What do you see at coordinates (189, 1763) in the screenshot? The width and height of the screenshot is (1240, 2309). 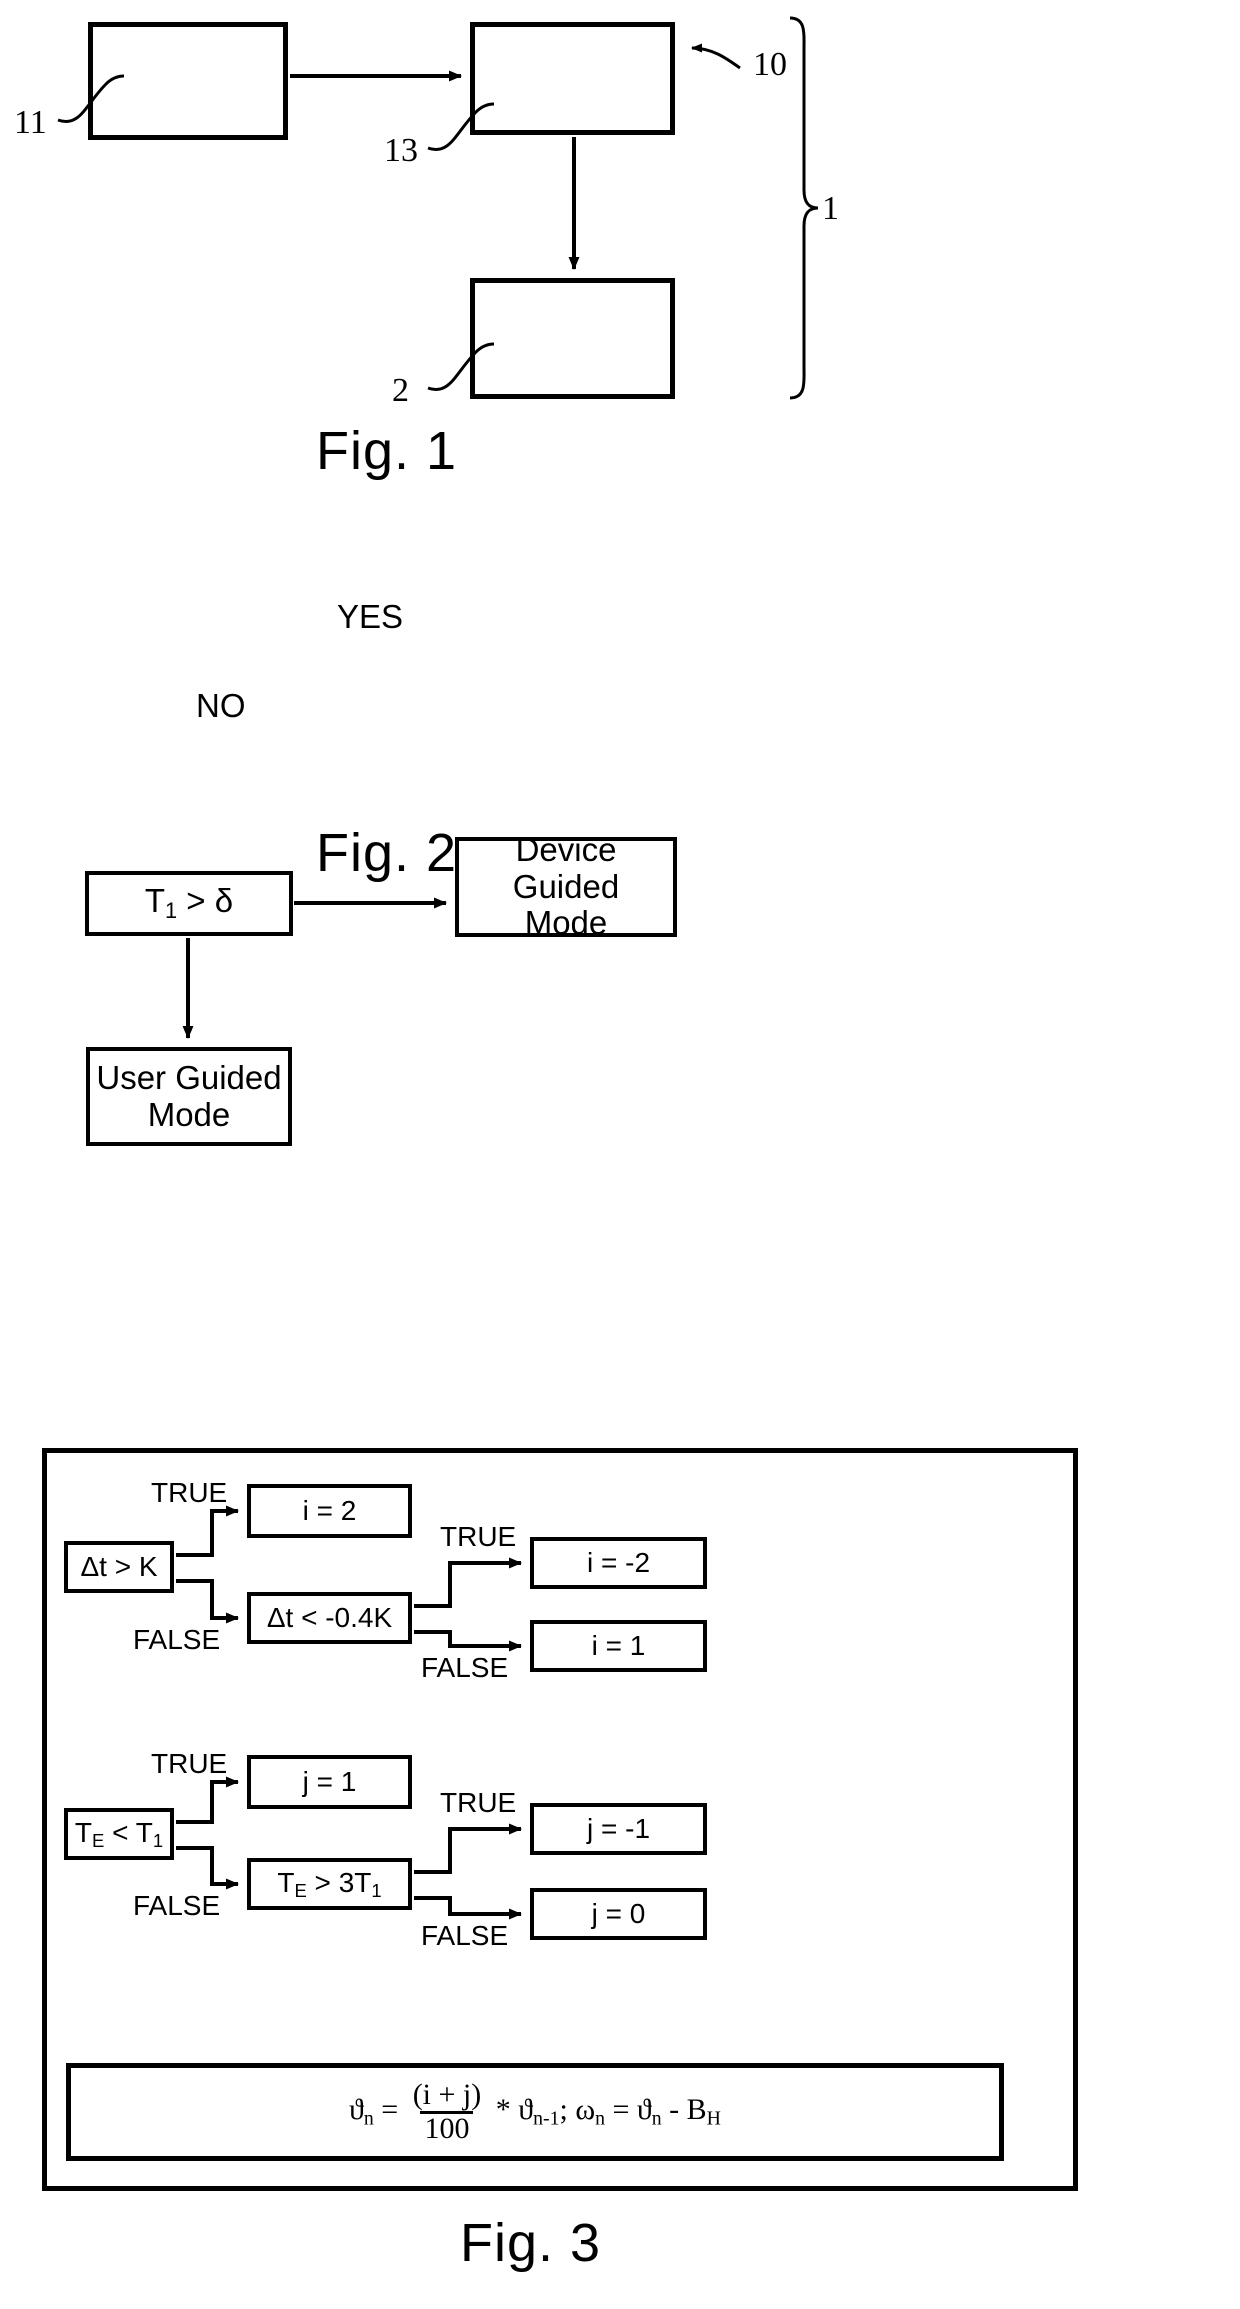 I see `fig3-b2-true-label: TRUE` at bounding box center [189, 1763].